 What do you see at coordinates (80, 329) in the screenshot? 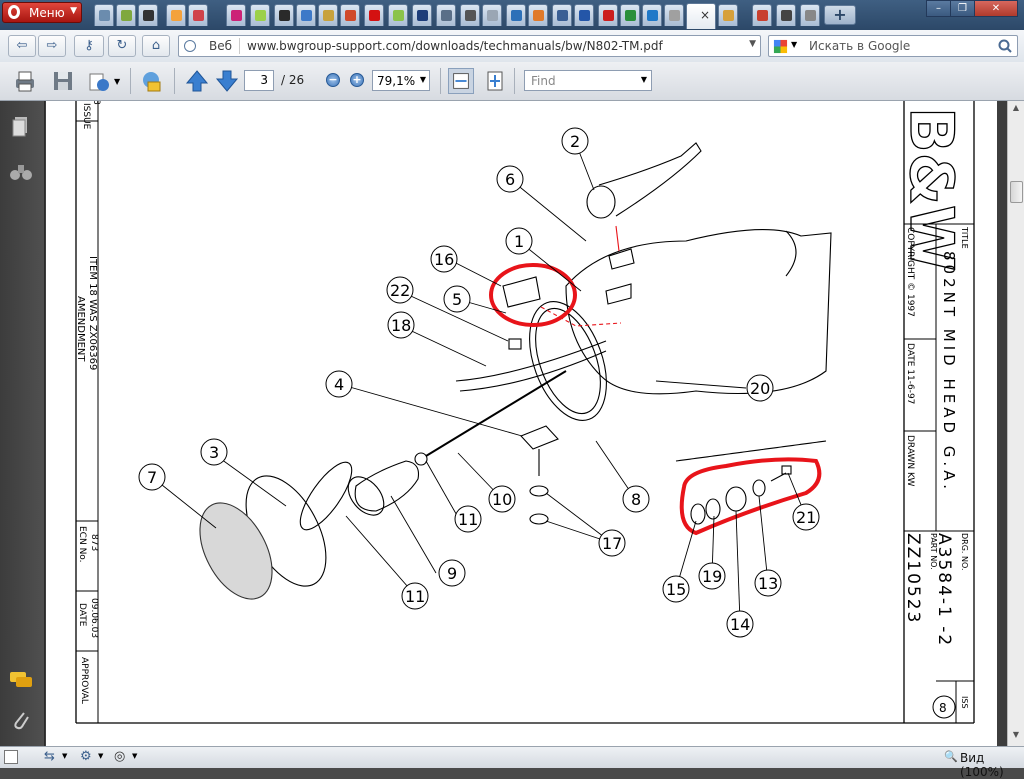
I see `amendment-label: AMENDMENT` at bounding box center [80, 329].